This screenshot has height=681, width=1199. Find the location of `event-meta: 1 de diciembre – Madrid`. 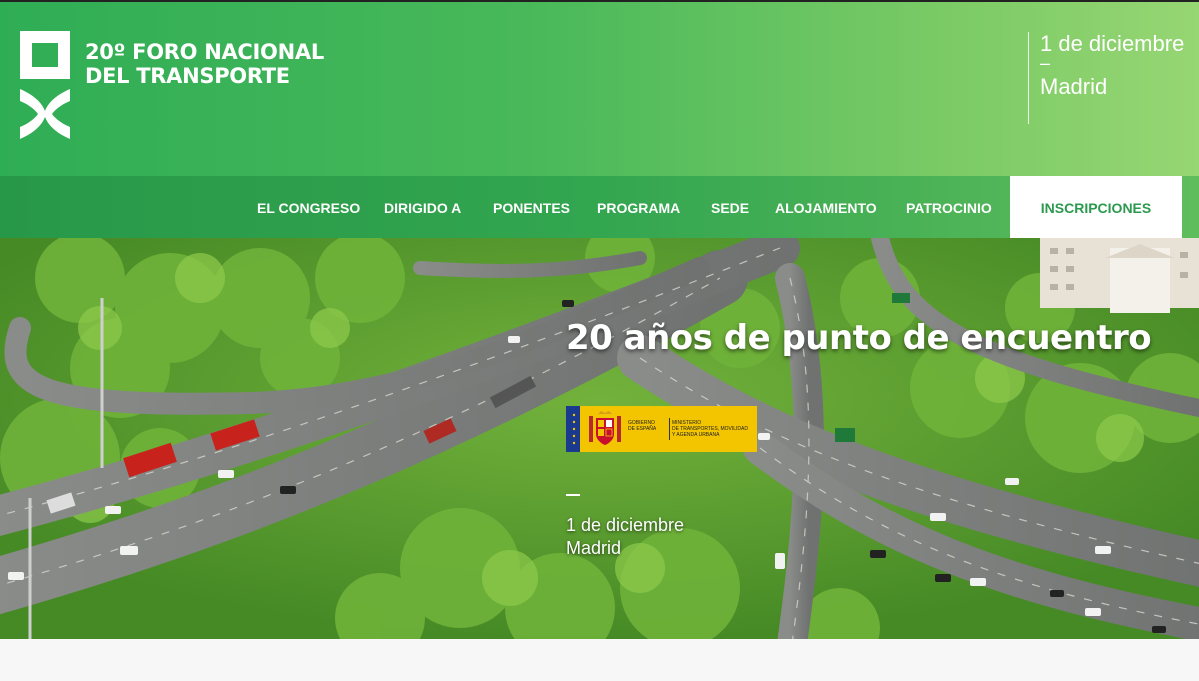

event-meta: 1 de diciembre – Madrid is located at coordinates (1106, 78).